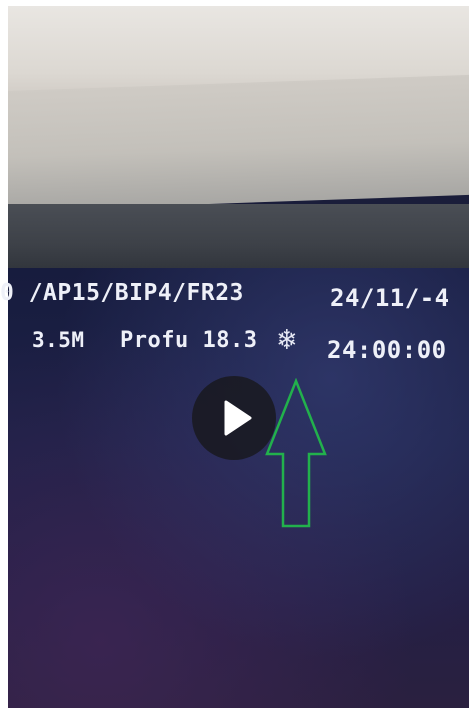 The image size is (469, 713). Describe the element at coordinates (390, 298) in the screenshot. I see `osd-date: 24/11/-4` at that location.